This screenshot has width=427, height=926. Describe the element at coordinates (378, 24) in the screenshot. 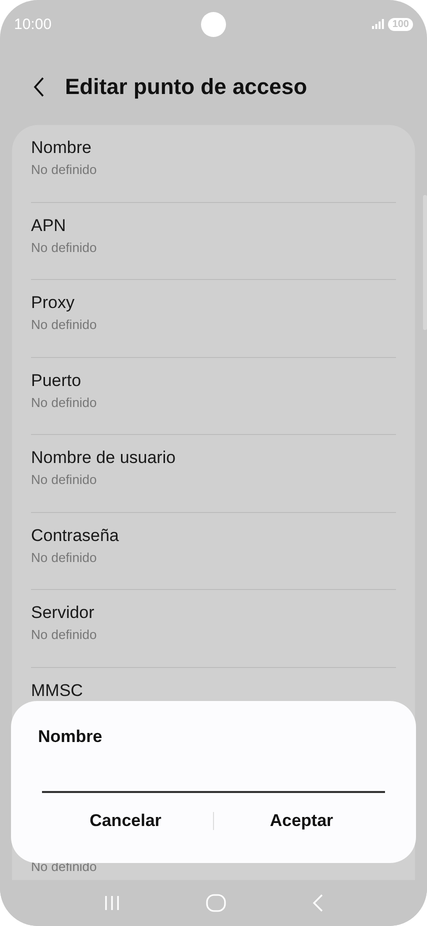

I see `signal-icon` at that location.